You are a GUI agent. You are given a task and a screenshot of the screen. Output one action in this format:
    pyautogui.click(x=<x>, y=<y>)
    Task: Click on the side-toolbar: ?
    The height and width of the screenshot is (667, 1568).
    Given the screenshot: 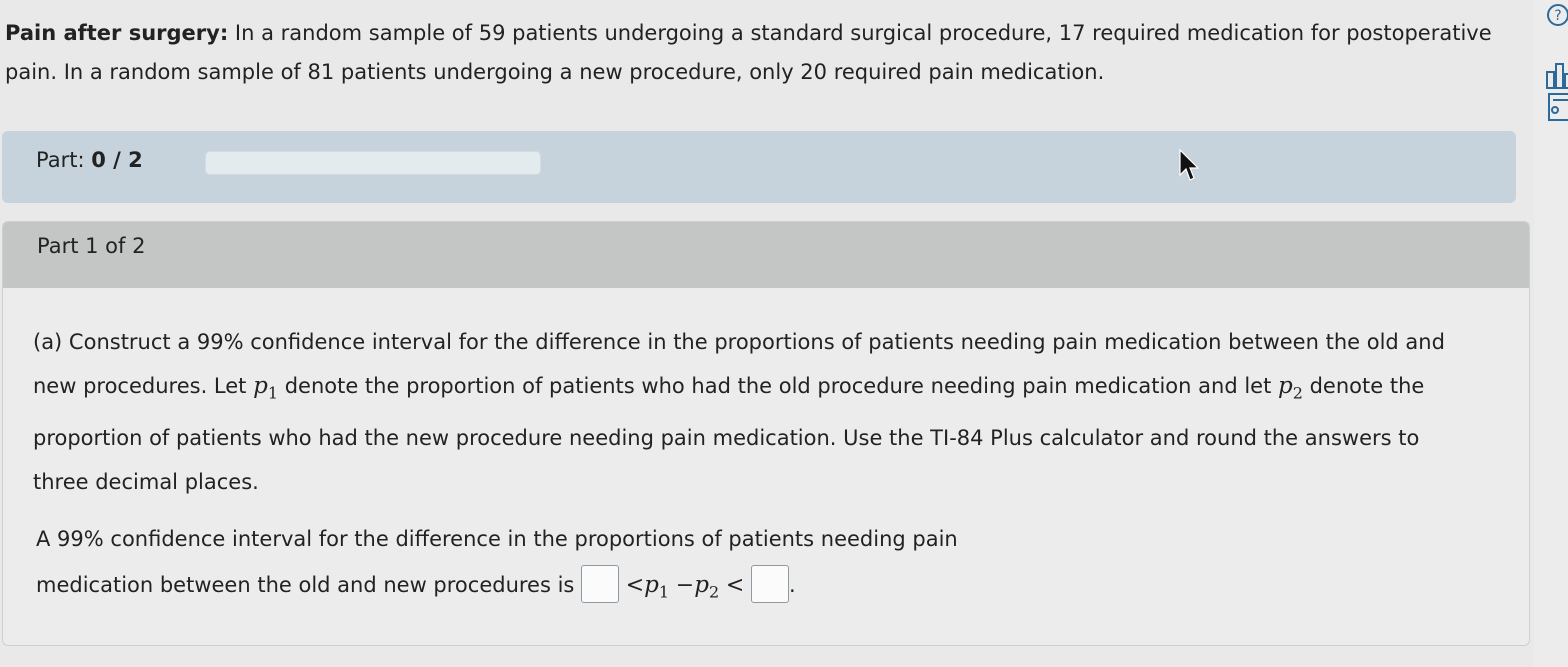 What is the action you would take?
    pyautogui.click(x=1551, y=333)
    